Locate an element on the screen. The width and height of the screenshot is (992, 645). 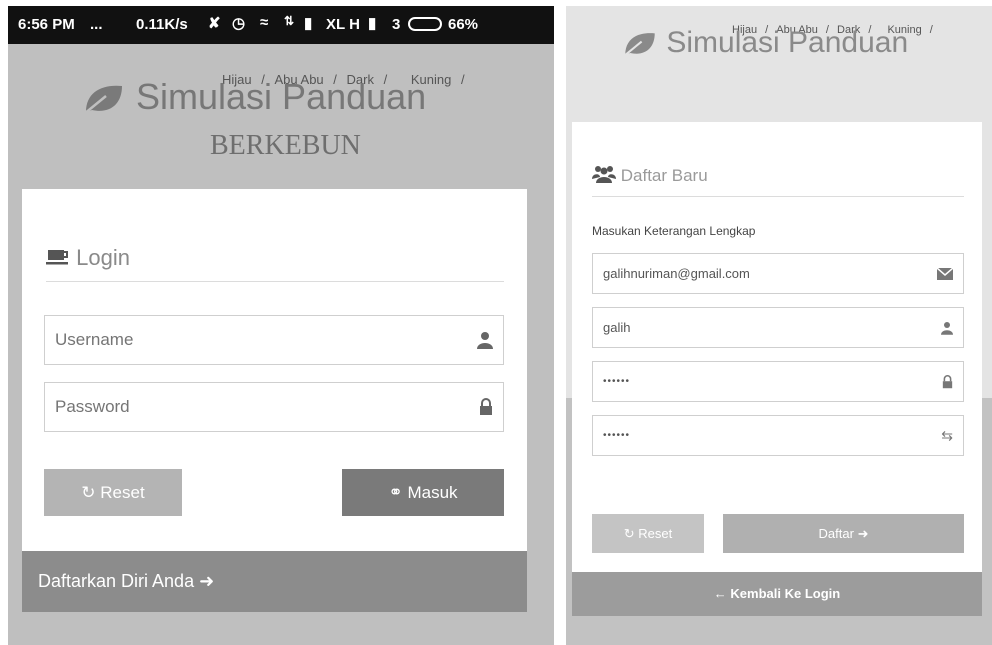
email-field is located at coordinates (778, 273).